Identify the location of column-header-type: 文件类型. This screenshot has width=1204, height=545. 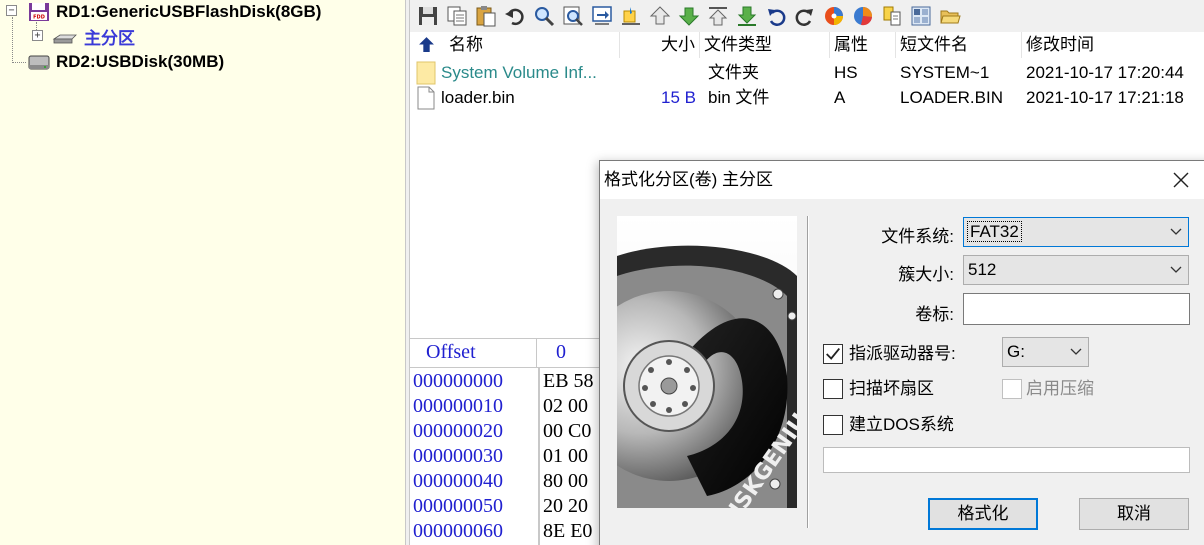
(765, 45).